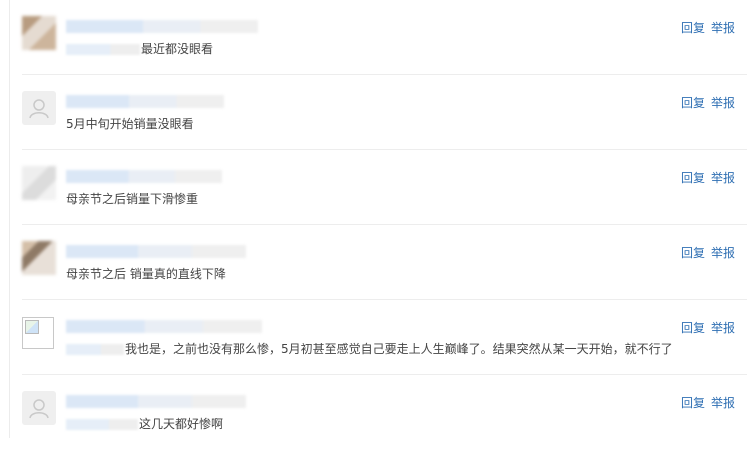  I want to click on comment-text: 母亲节之后销量下滑惨重, so click(132, 199).